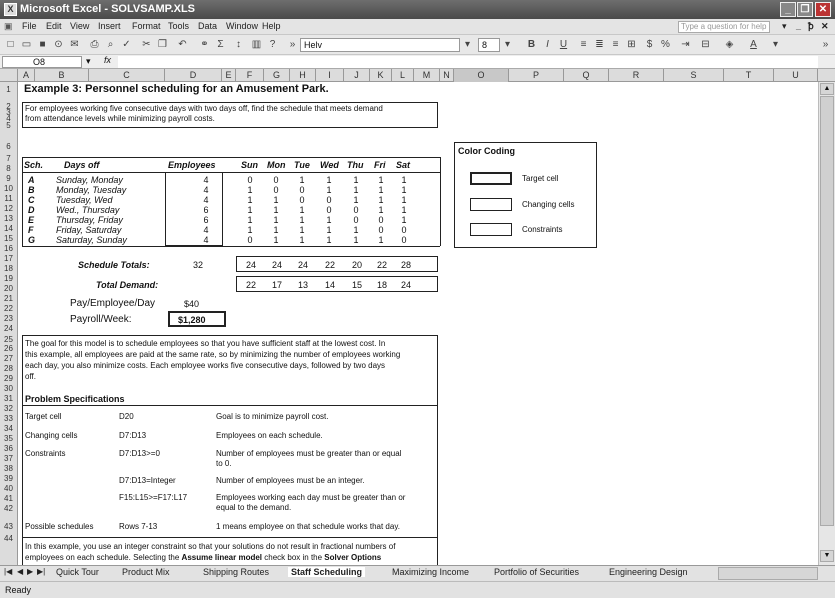  Describe the element at coordinates (753, 44) in the screenshot. I see `font-color-icon: A` at that location.